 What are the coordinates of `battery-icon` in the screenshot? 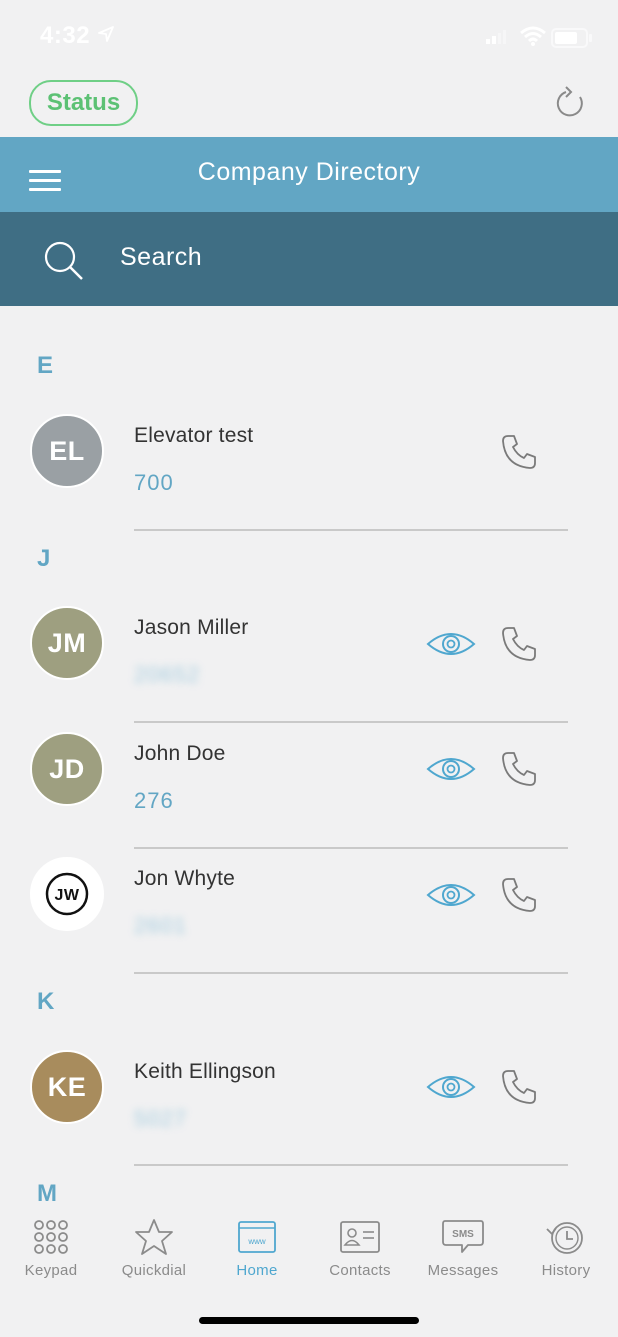 It's located at (571, 38).